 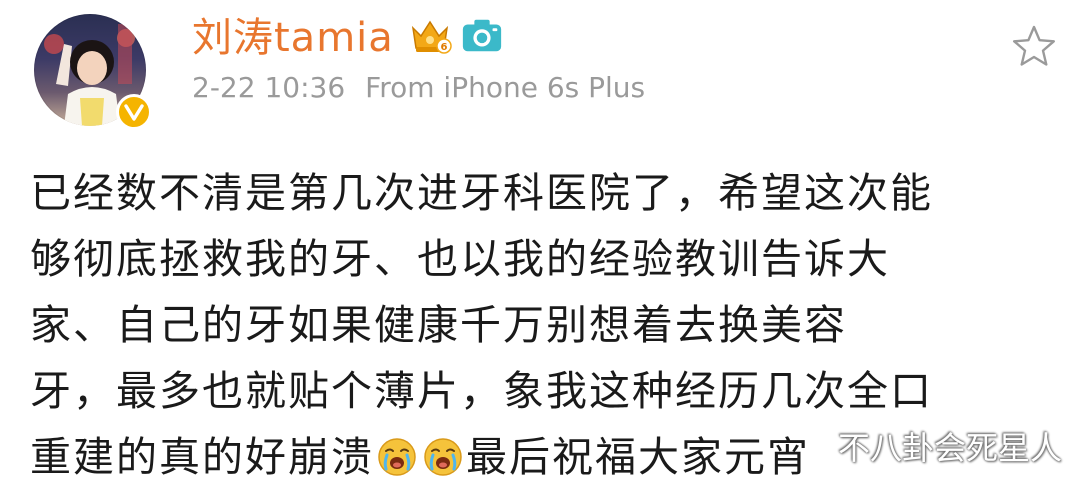 I want to click on favorite-button, so click(x=1034, y=46).